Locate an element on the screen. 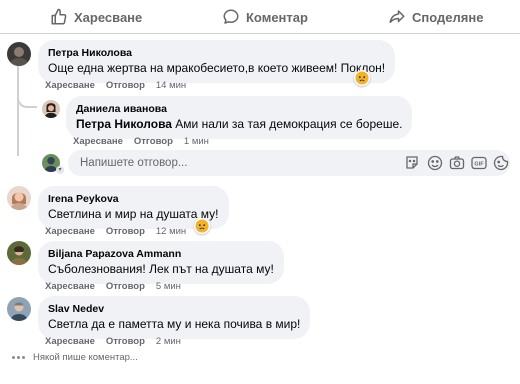 The width and height of the screenshot is (520, 384). comment-time: 1 мин is located at coordinates (196, 141).